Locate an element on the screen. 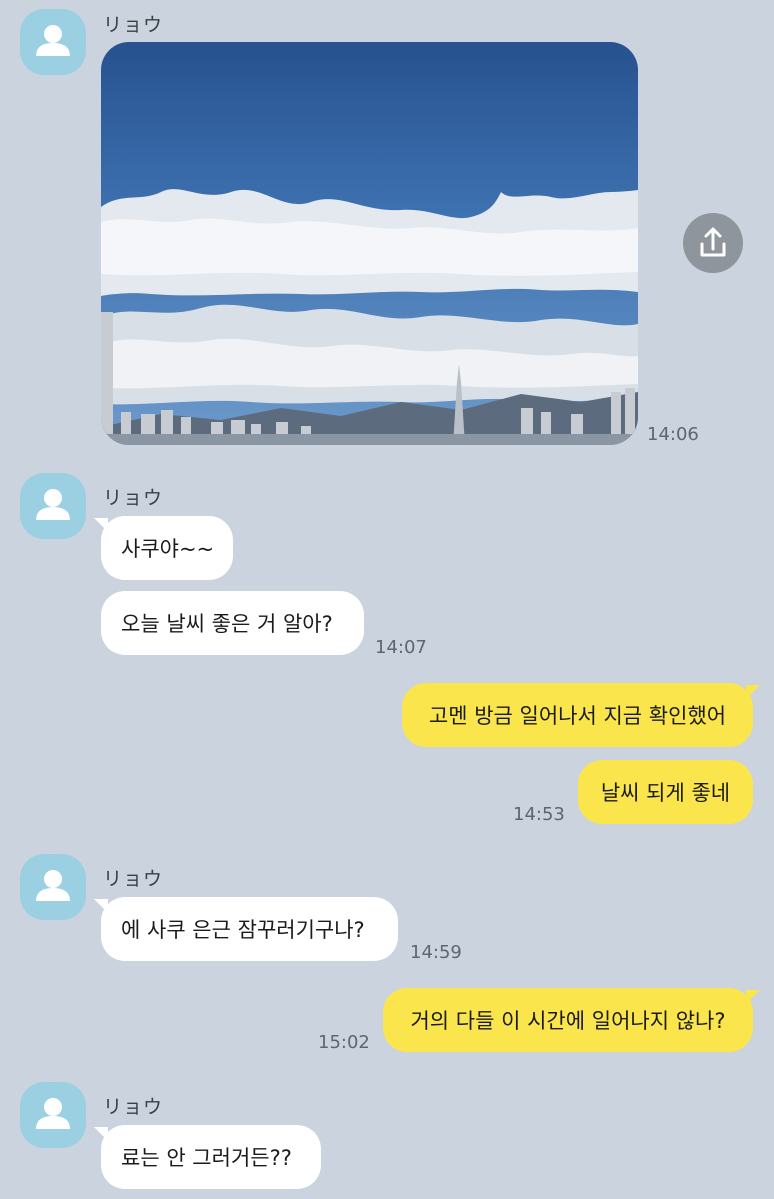 The width and height of the screenshot is (774, 1199). message-bubble: 오늘 날씨 좋은 거 알아? is located at coordinates (232, 623).